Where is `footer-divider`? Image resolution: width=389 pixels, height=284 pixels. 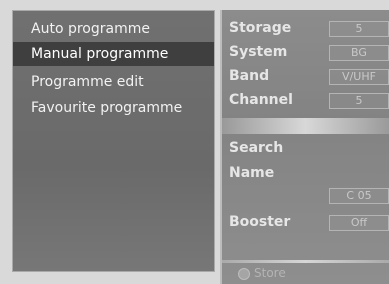 footer-divider is located at coordinates (305, 261).